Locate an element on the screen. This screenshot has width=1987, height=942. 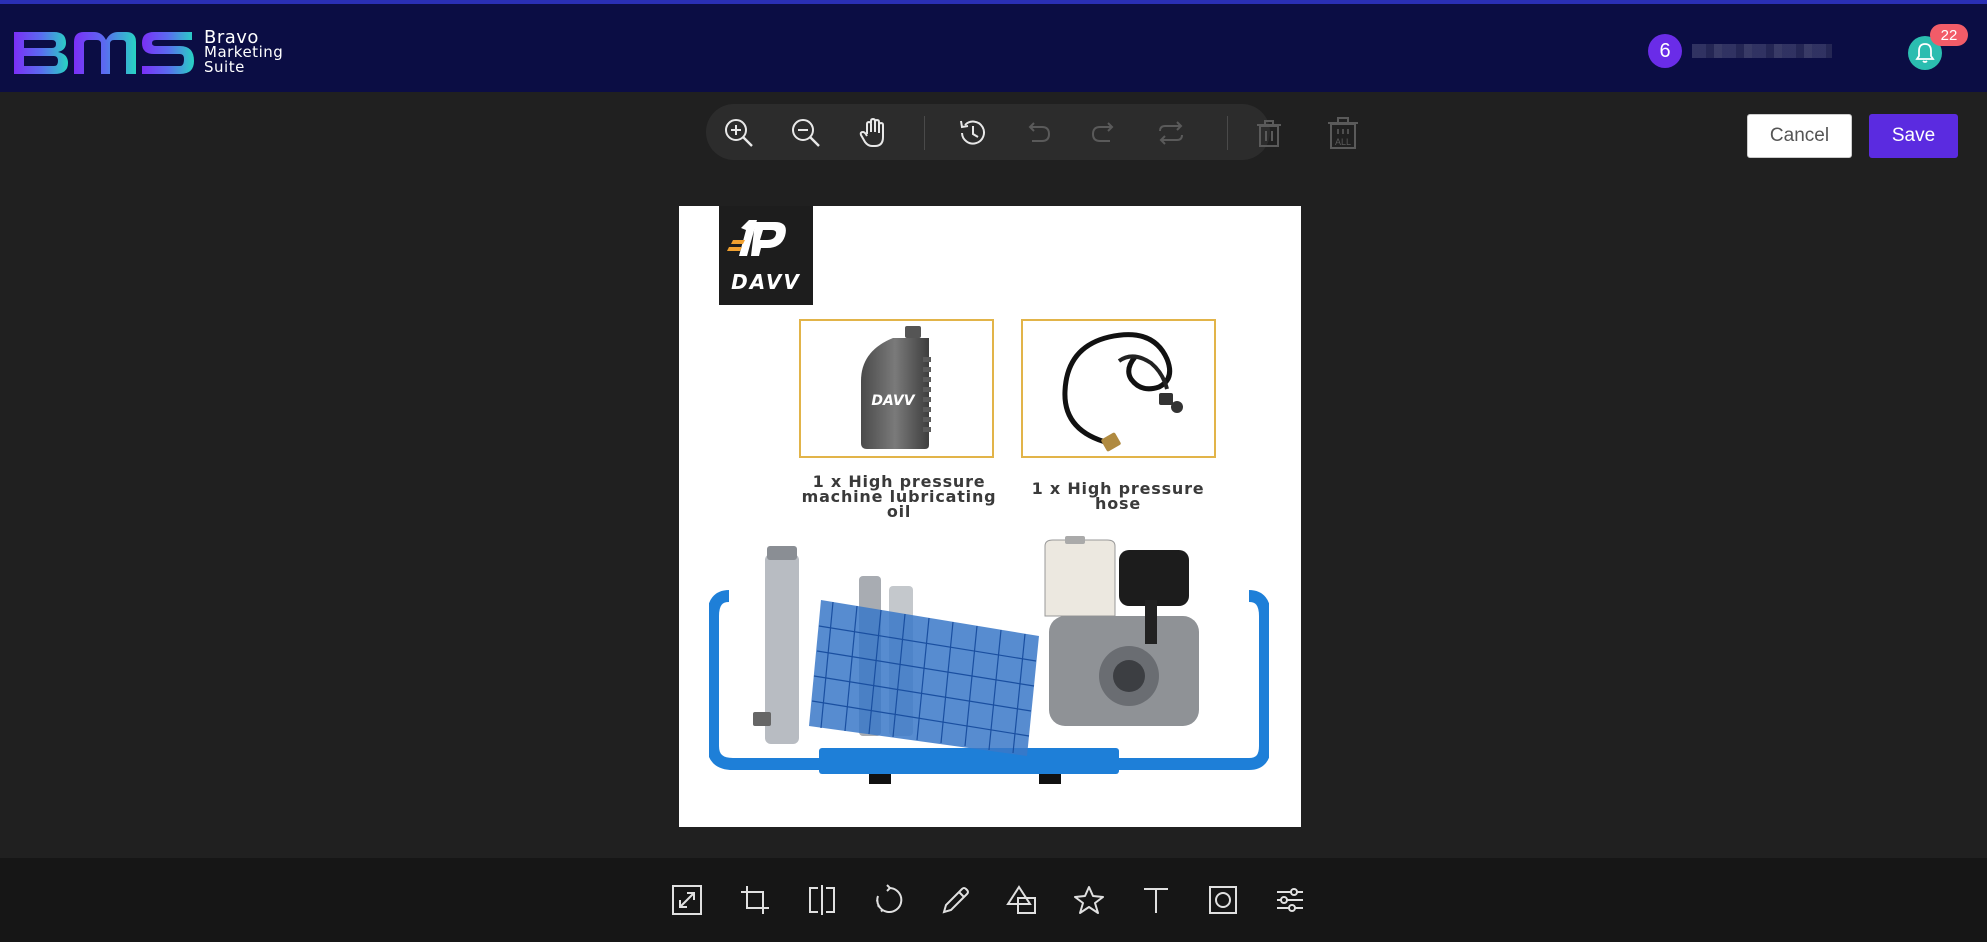
filter-tool-button is located at coordinates (1290, 900).